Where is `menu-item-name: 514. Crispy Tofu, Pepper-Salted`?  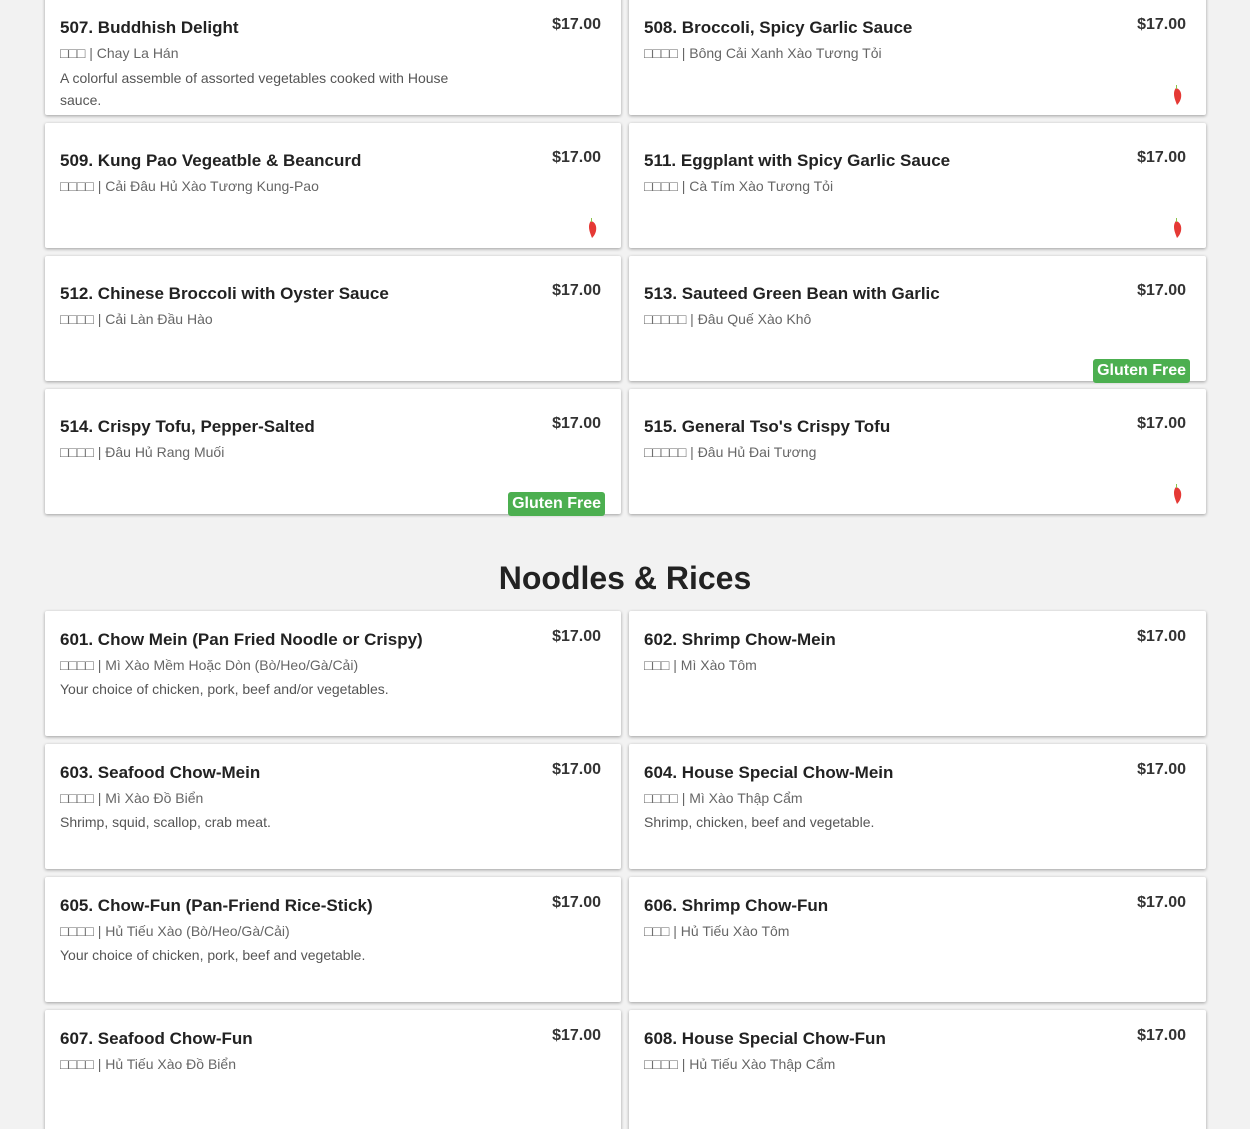 menu-item-name: 514. Crispy Tofu, Pepper-Salted is located at coordinates (187, 426).